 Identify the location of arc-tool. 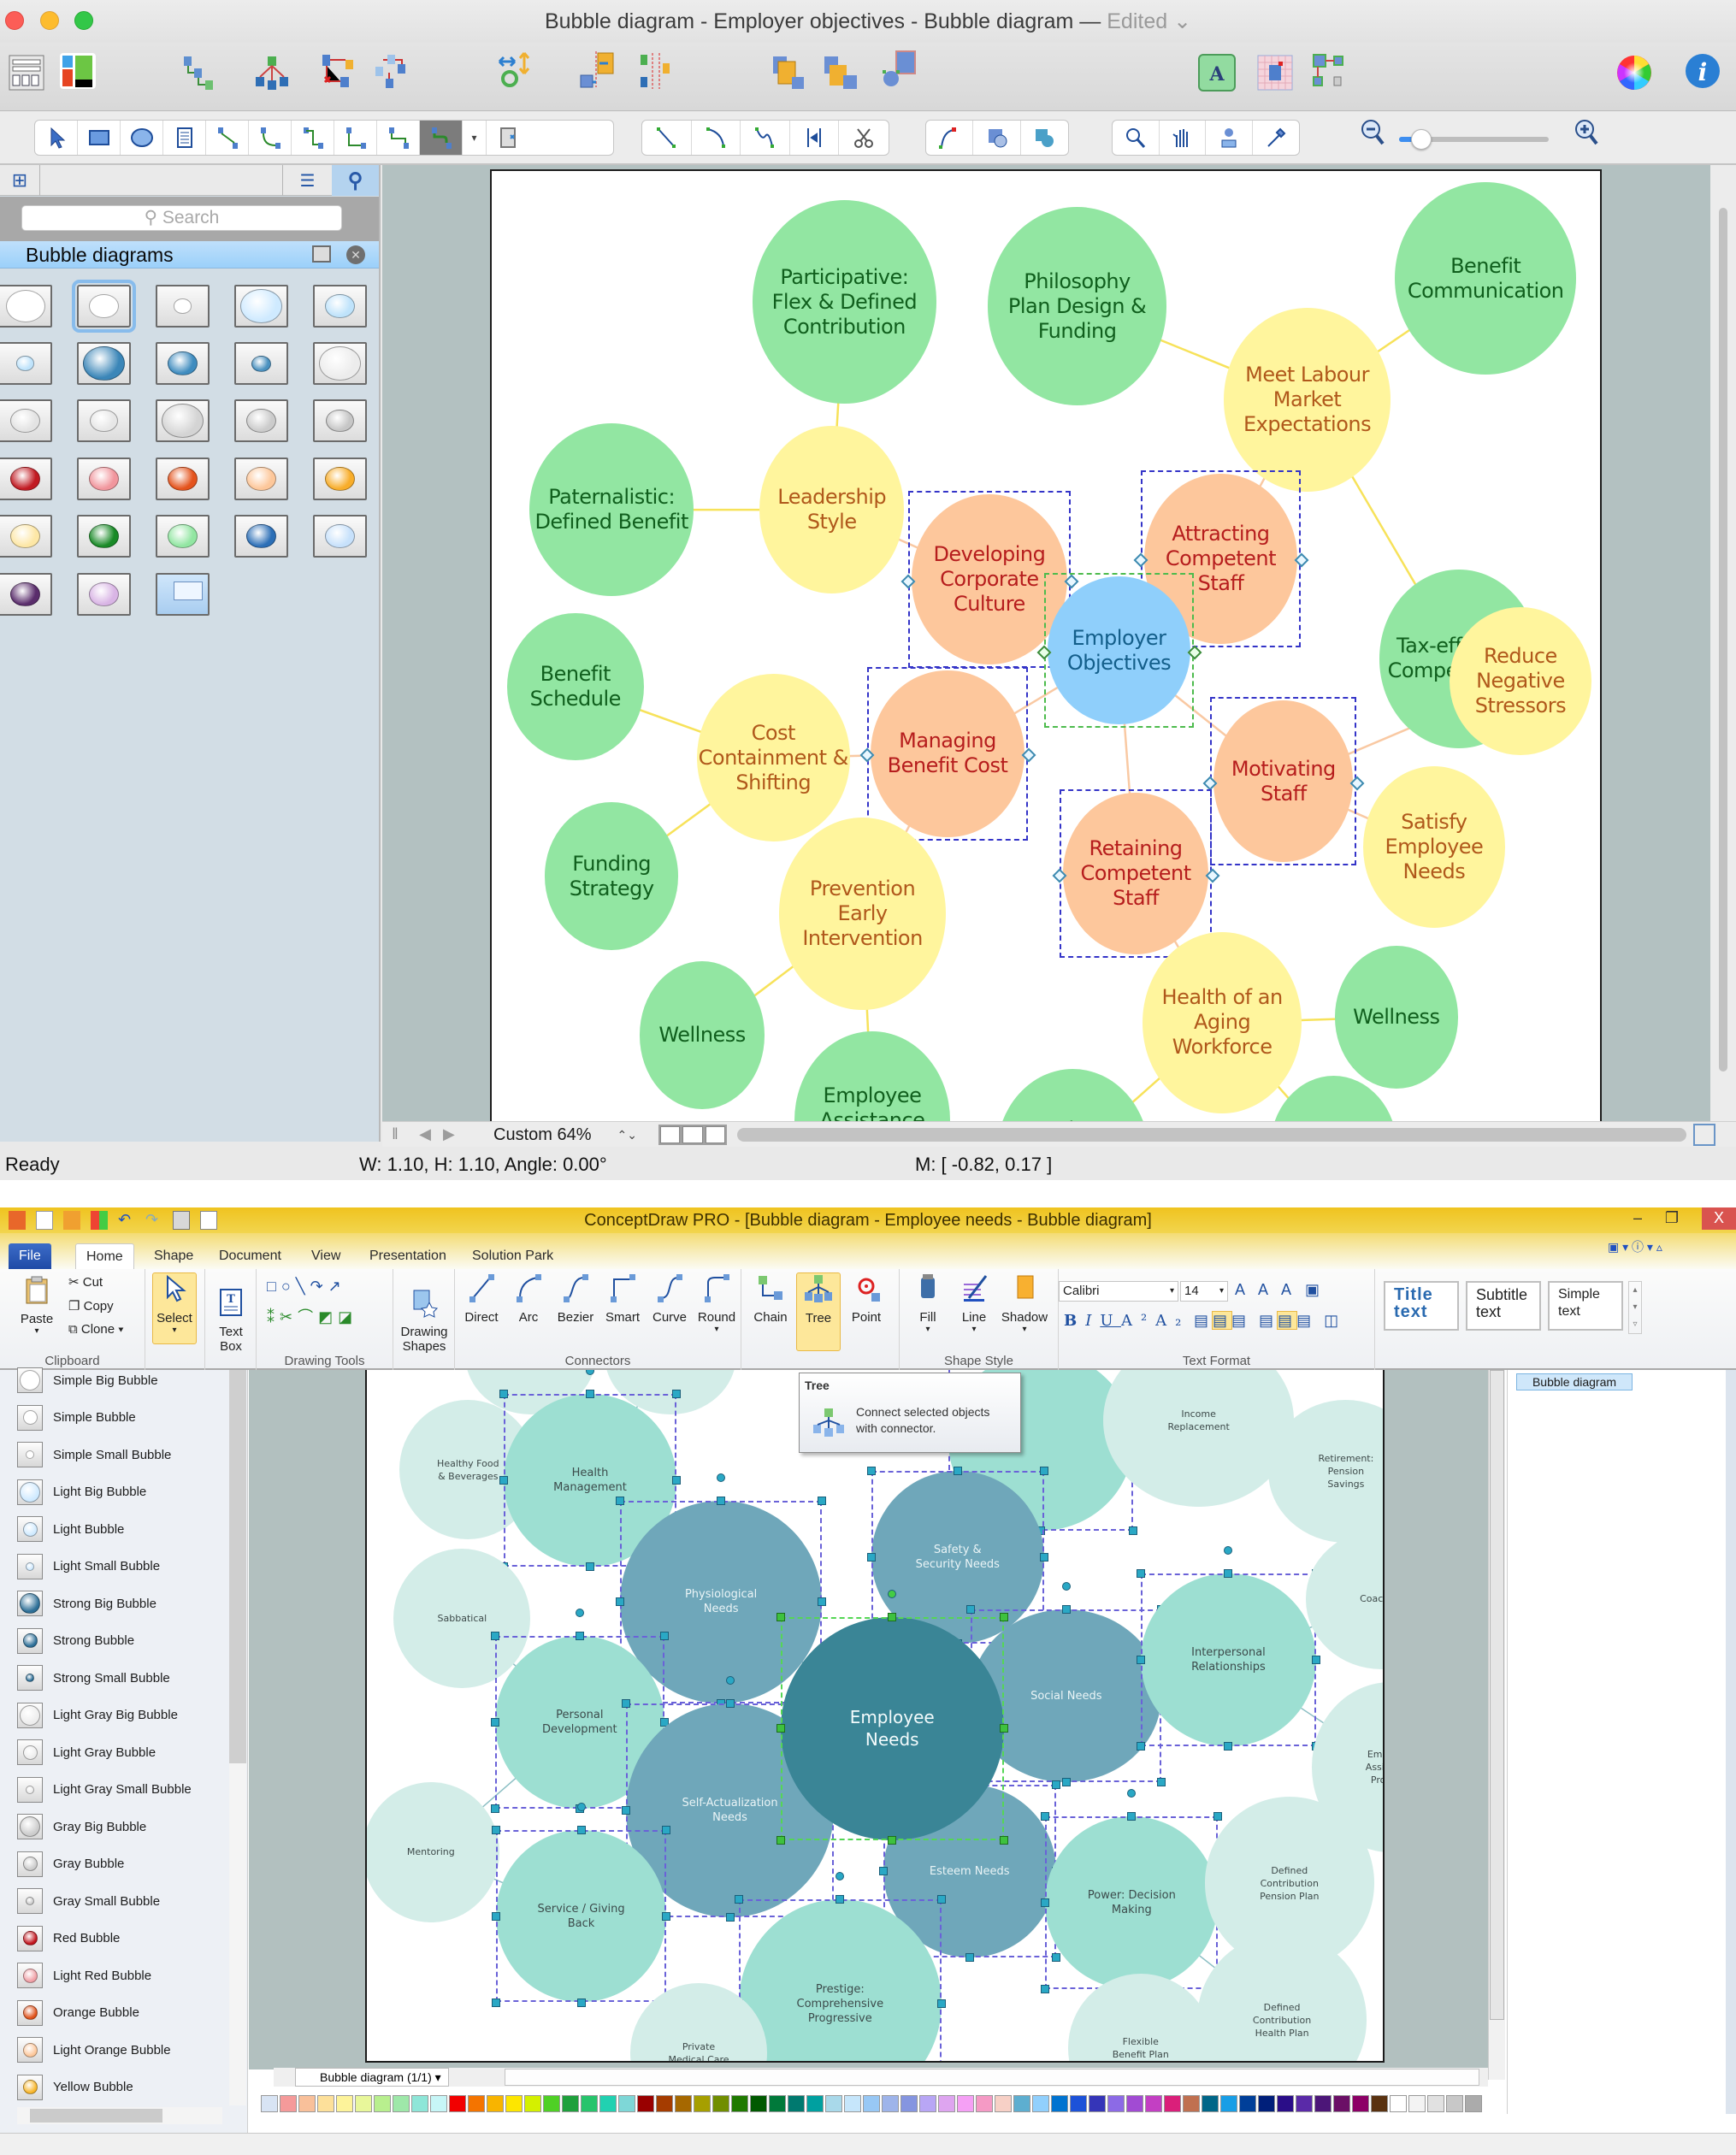
(717, 138).